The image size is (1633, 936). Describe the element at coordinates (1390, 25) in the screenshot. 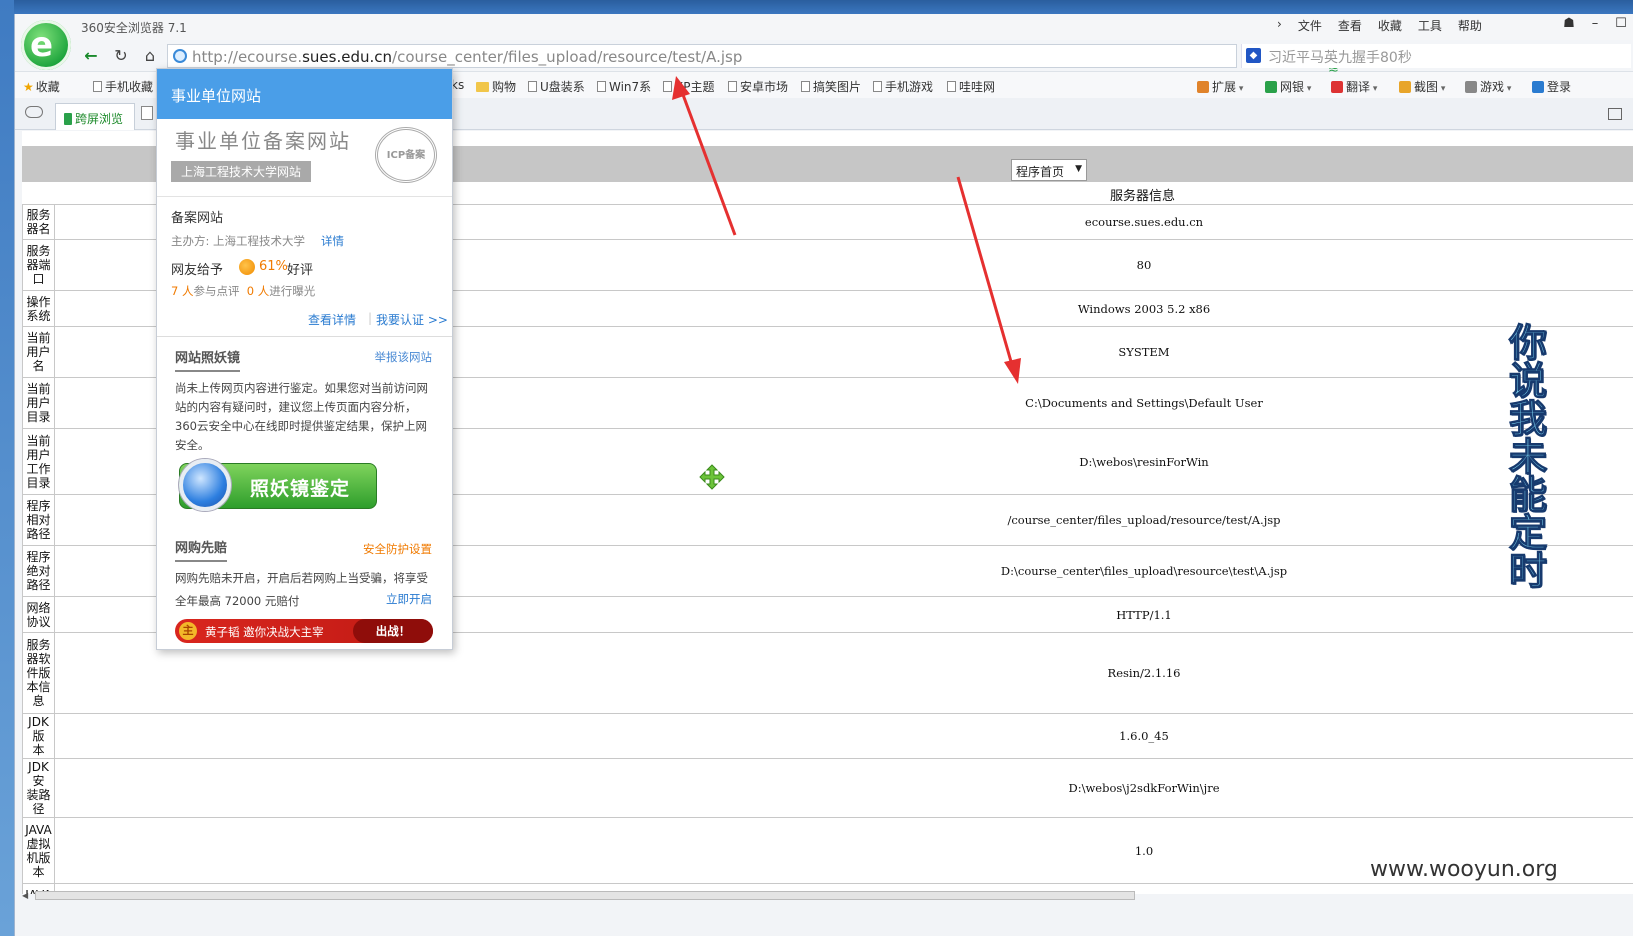

I see `menu-favorites: 收藏` at that location.